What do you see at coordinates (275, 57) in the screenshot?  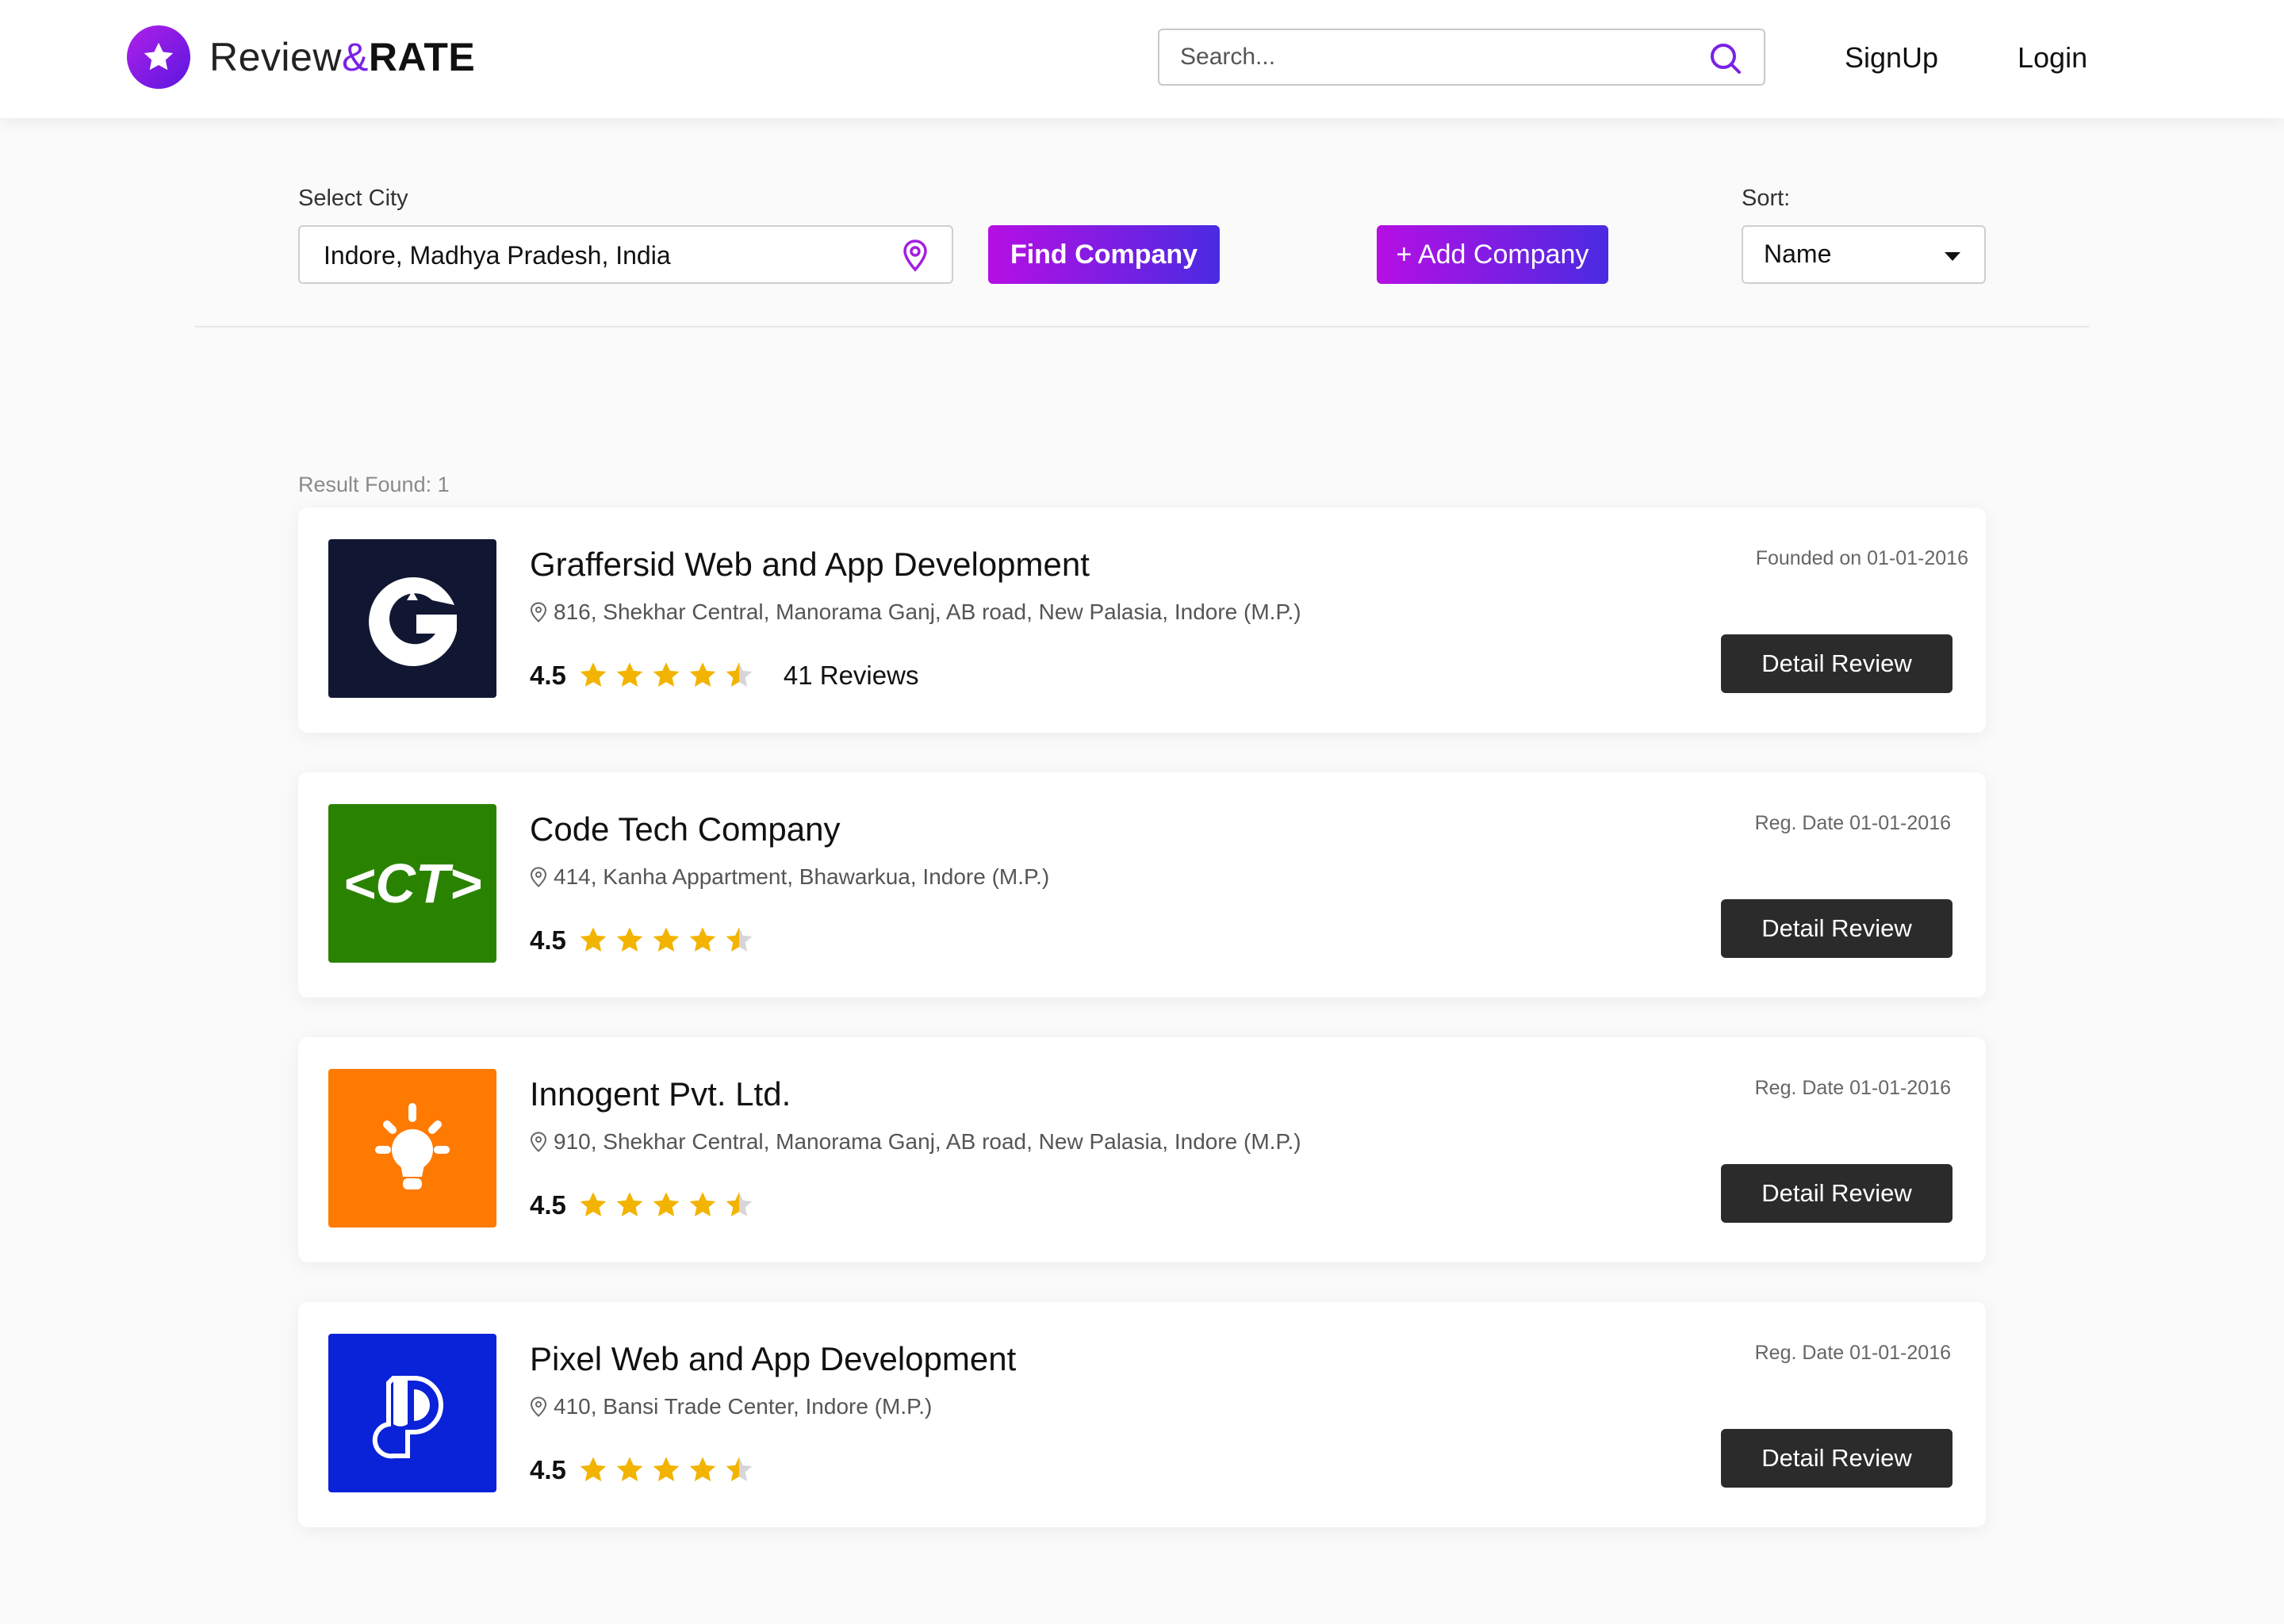 I see `brand-name-main: Review` at bounding box center [275, 57].